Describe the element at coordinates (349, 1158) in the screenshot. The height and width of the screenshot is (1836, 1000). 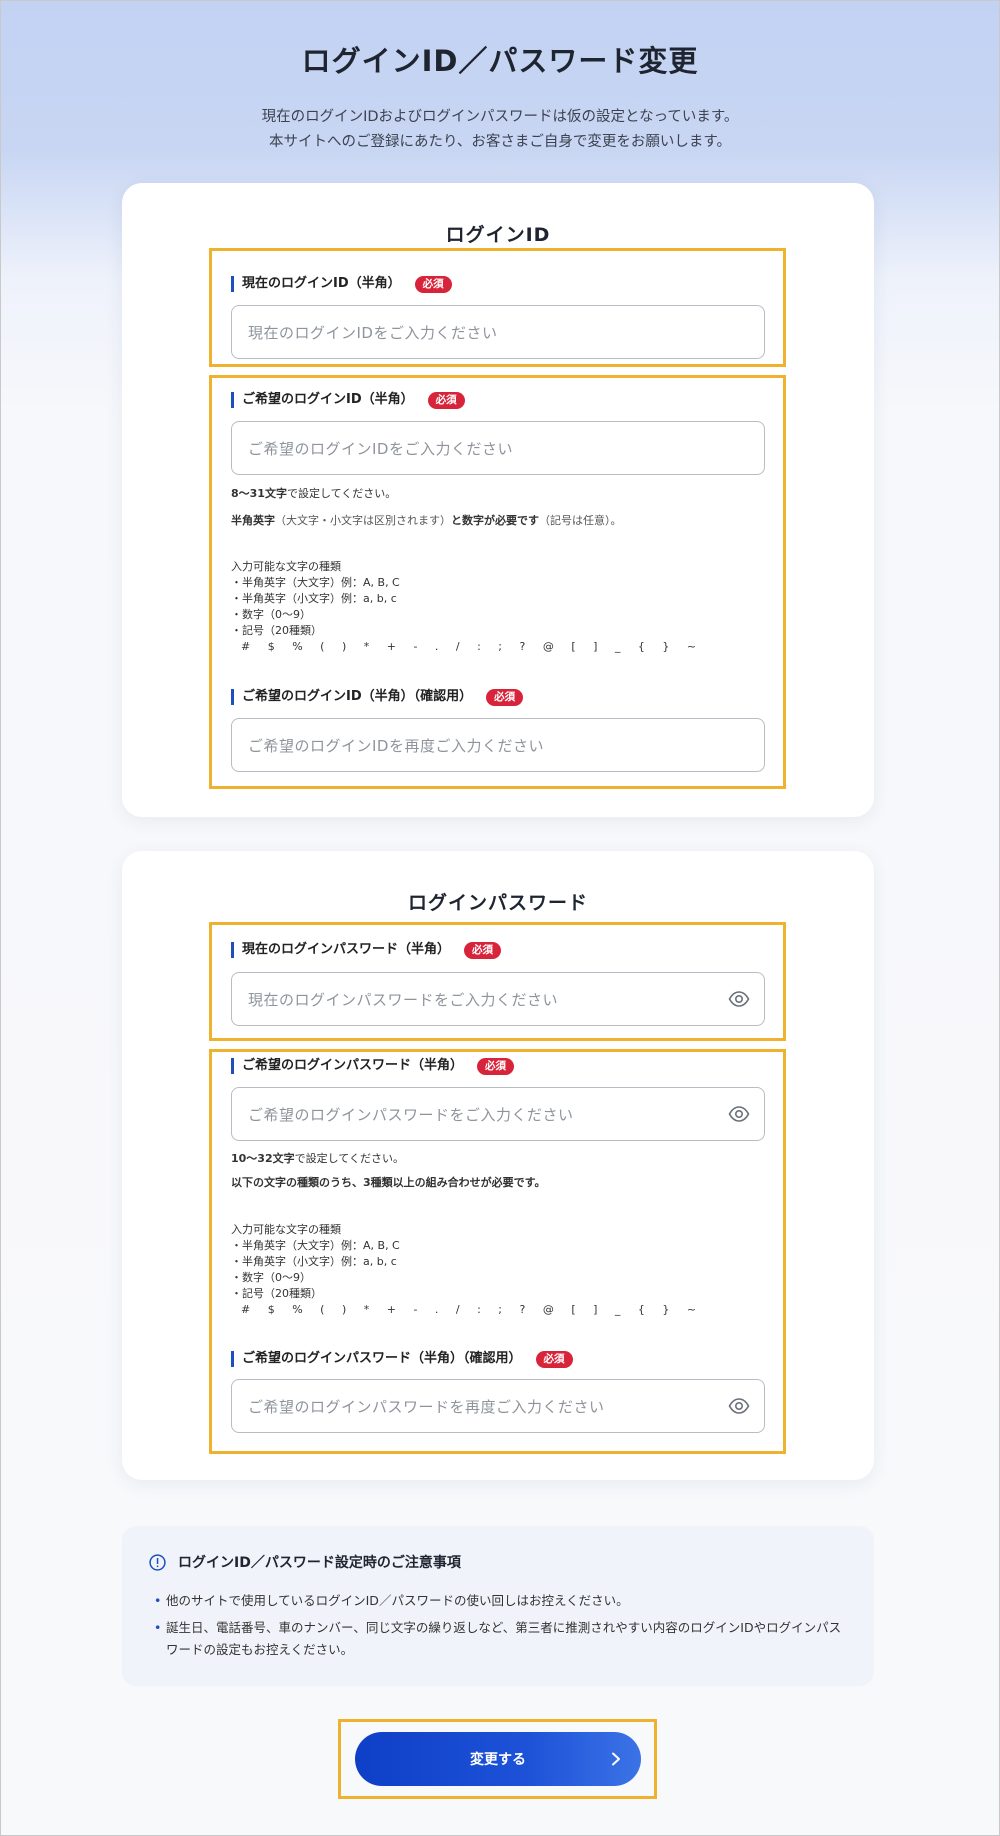
I see `password-length-rest: で設定してください。` at that location.